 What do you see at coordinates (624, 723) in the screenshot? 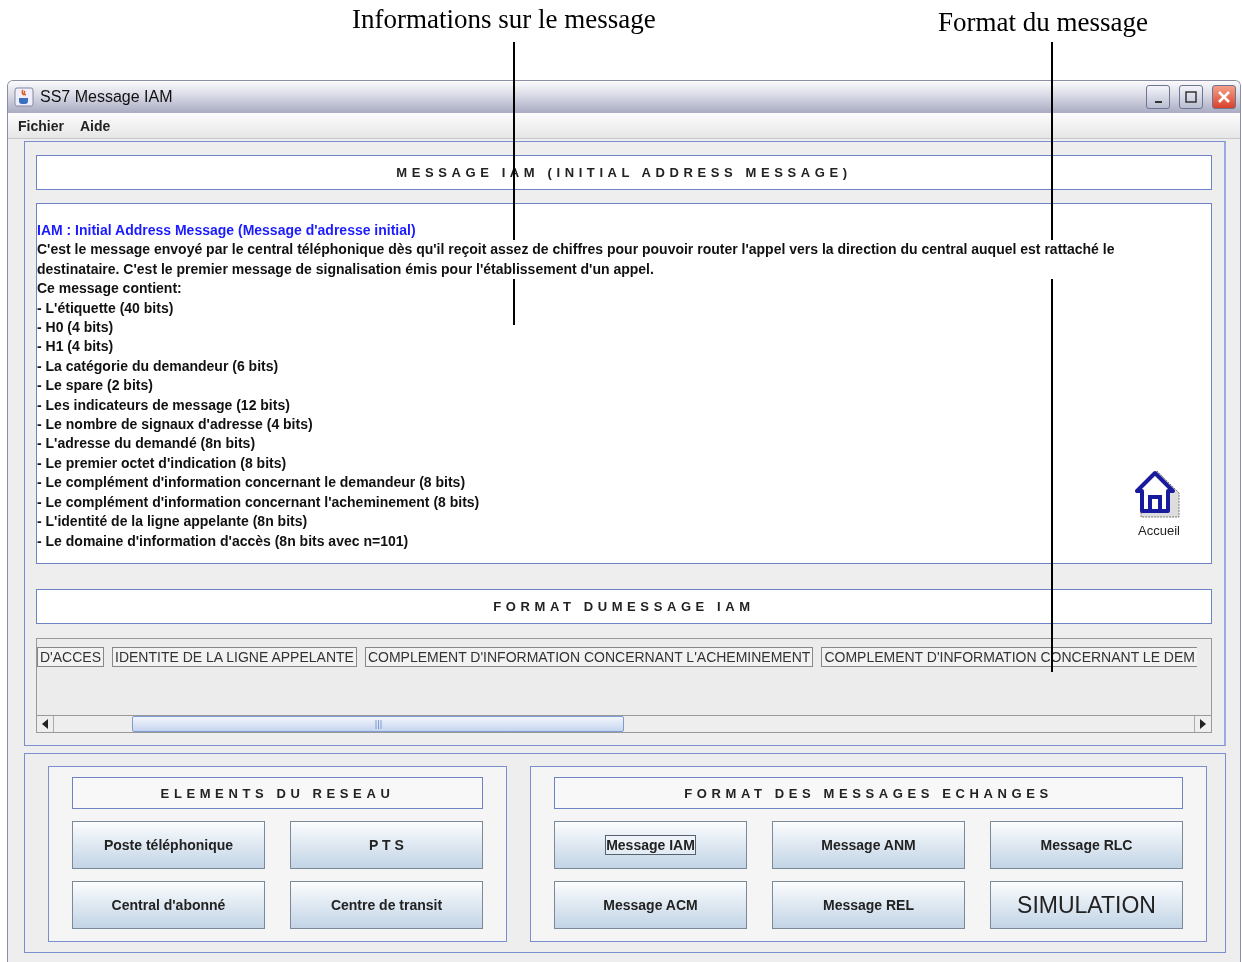
I see `horizontal-scrollbar` at bounding box center [624, 723].